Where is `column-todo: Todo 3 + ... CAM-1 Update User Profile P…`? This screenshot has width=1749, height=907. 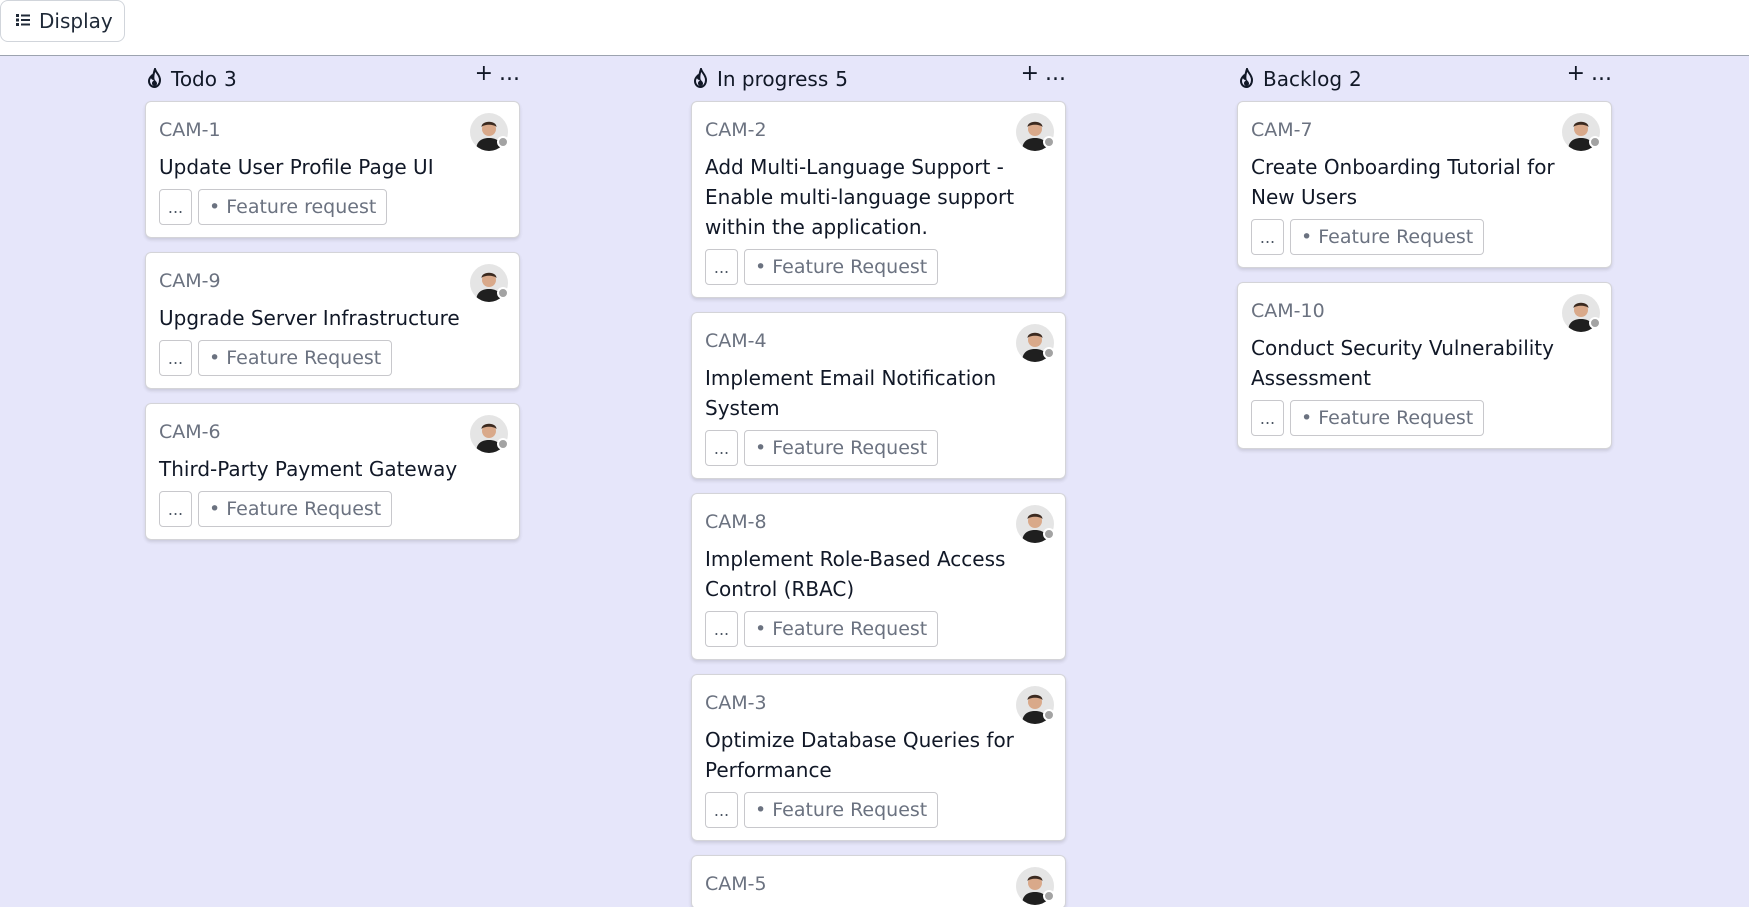
column-todo: Todo 3 + ... CAM-1 Update User Profile P… is located at coordinates (332, 305).